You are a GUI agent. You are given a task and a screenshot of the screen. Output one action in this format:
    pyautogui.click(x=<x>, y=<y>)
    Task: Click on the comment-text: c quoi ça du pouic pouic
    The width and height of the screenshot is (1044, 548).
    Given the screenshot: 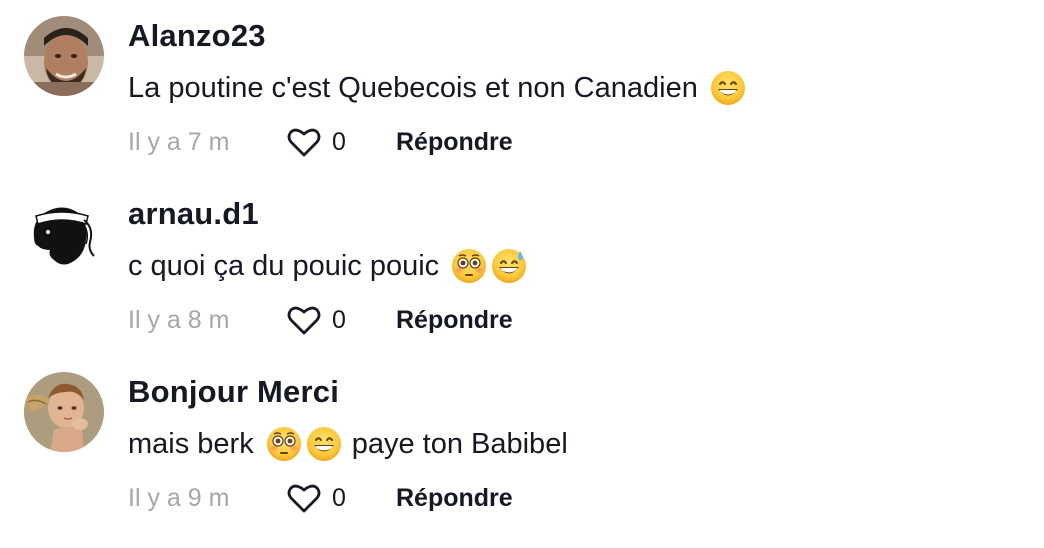 What is the action you would take?
    pyautogui.click(x=327, y=266)
    